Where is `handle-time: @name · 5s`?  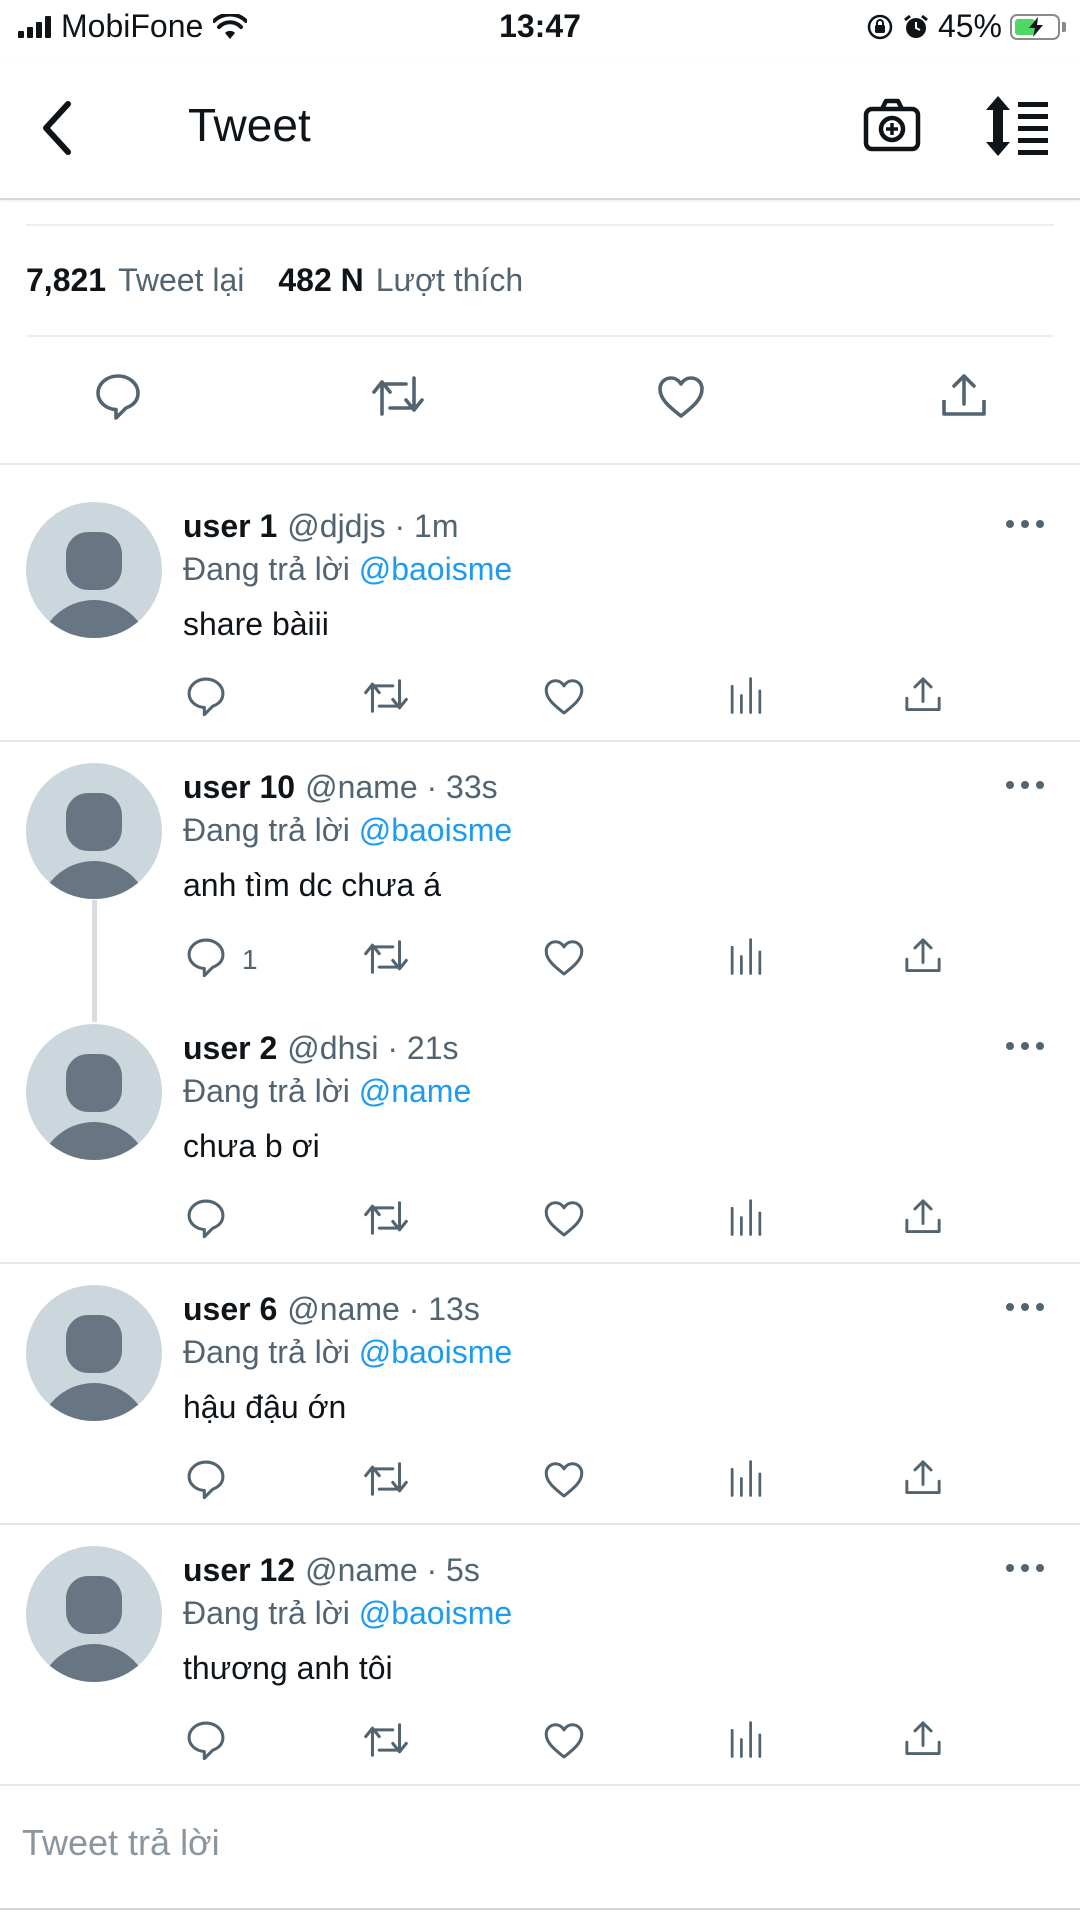 handle-time: @name · 5s is located at coordinates (392, 1570).